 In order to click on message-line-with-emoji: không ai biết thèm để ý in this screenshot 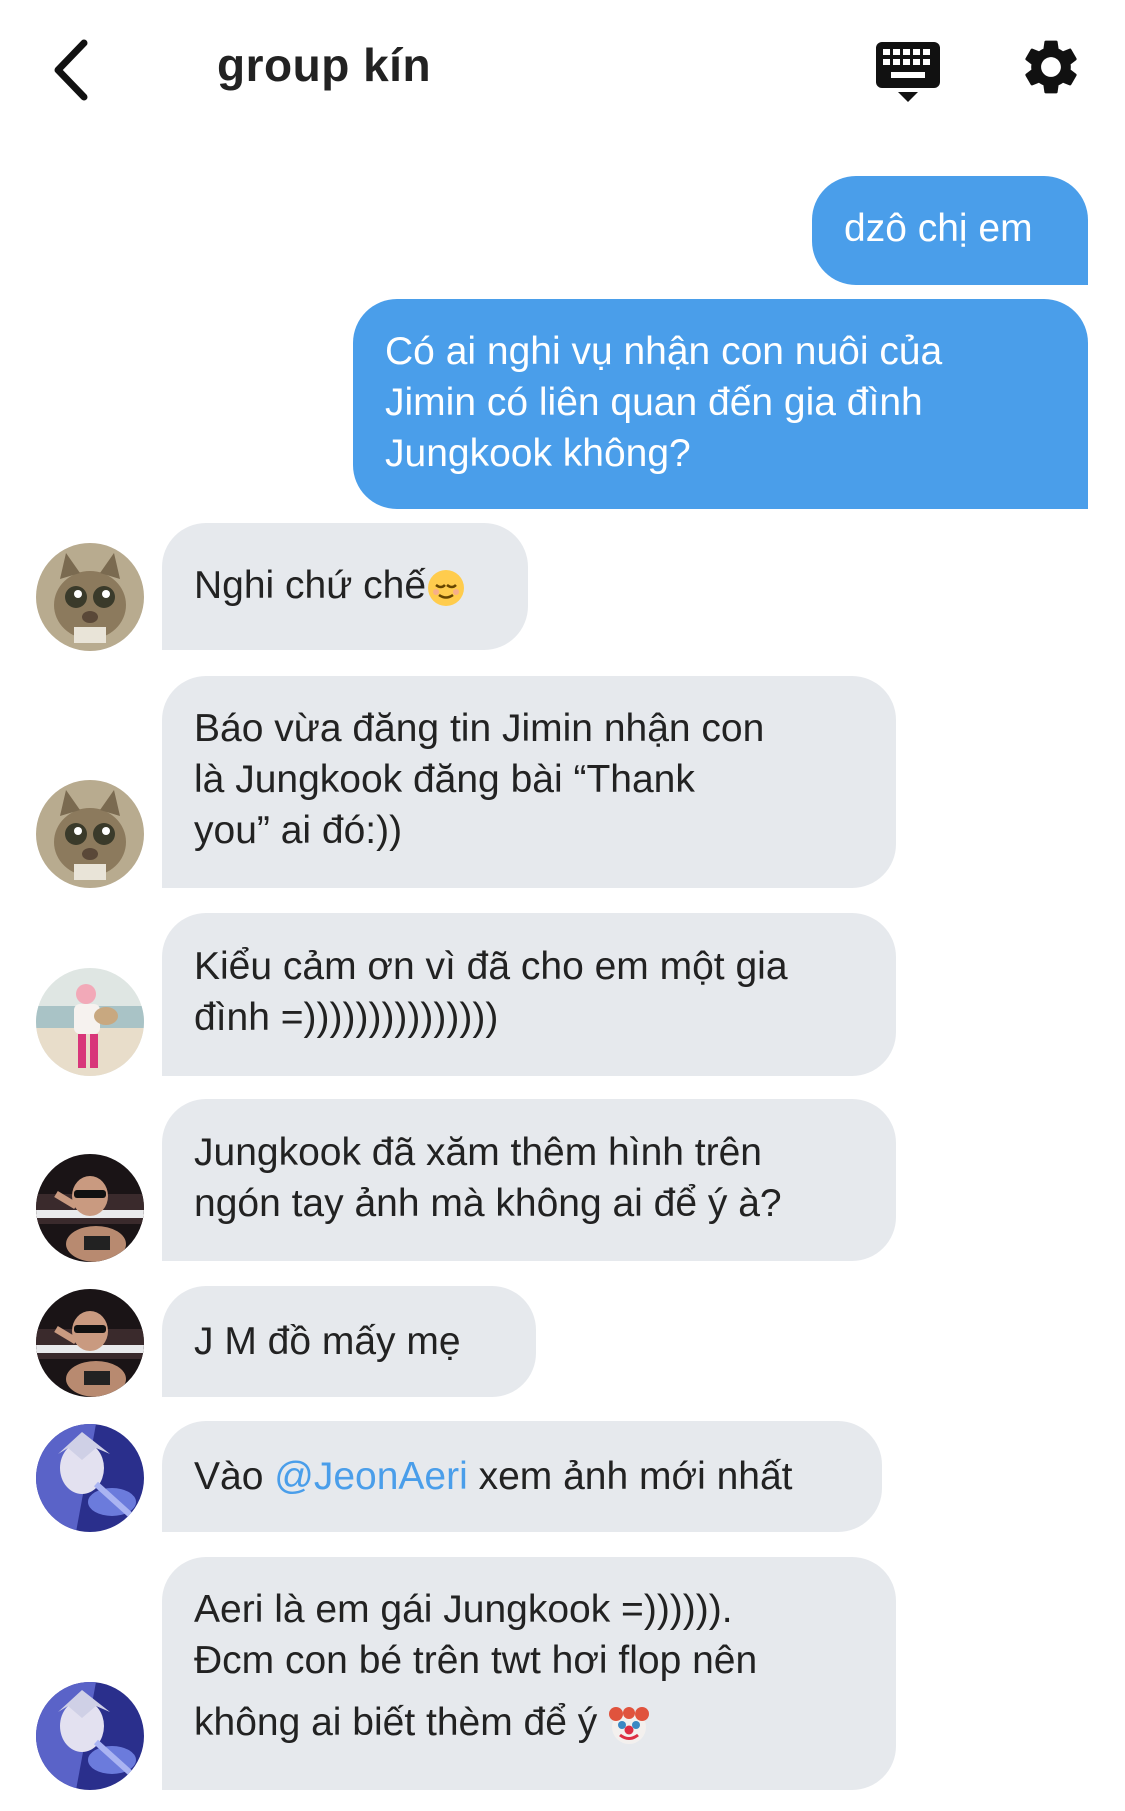, I will do `click(529, 1722)`.